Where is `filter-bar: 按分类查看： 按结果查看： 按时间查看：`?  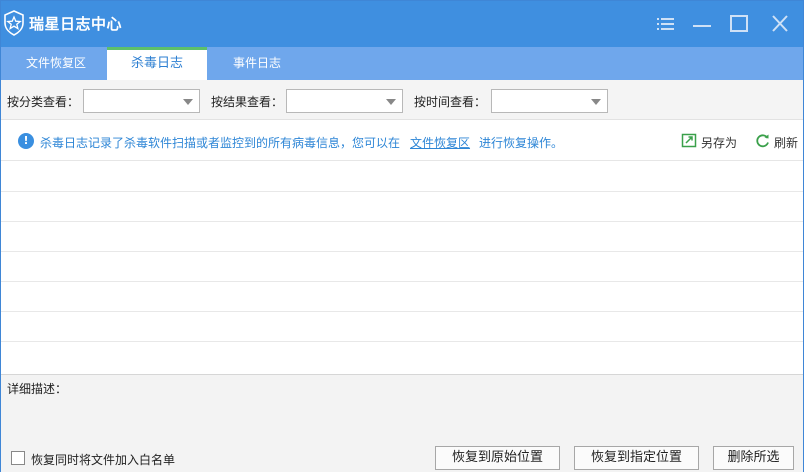
filter-bar: 按分类查看： 按结果查看： 按时间查看： is located at coordinates (402, 100).